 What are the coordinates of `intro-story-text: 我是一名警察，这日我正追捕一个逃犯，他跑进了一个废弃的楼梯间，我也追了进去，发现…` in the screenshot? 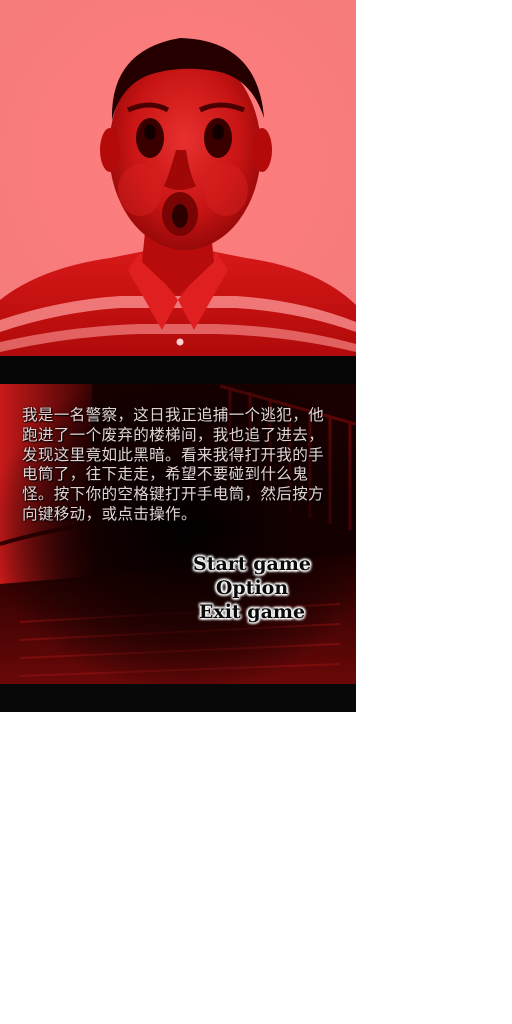 It's located at (173, 464).